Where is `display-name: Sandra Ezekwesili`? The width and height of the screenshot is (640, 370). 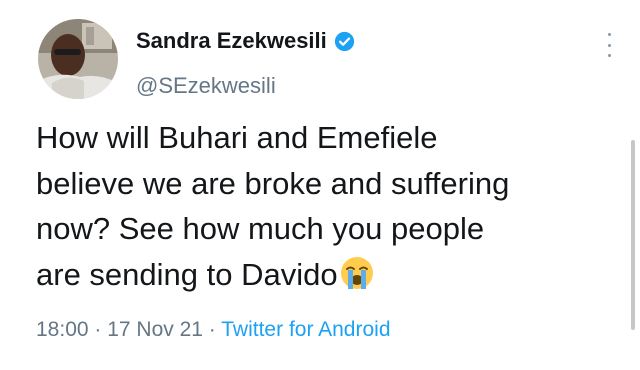
display-name: Sandra Ezekwesili is located at coordinates (231, 41).